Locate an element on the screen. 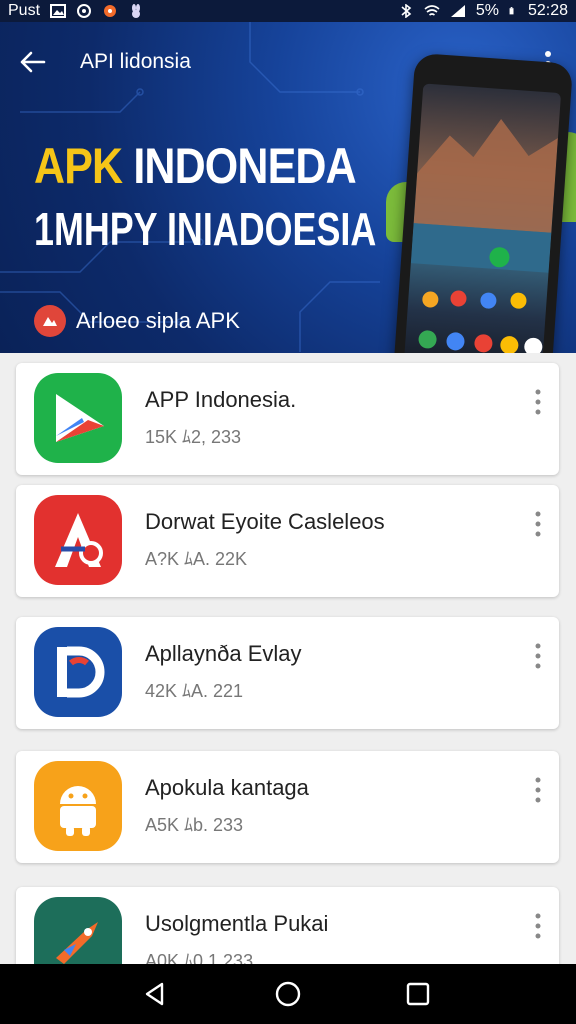 The width and height of the screenshot is (576, 1024). app-name: APP Indonesia. is located at coordinates (221, 399).